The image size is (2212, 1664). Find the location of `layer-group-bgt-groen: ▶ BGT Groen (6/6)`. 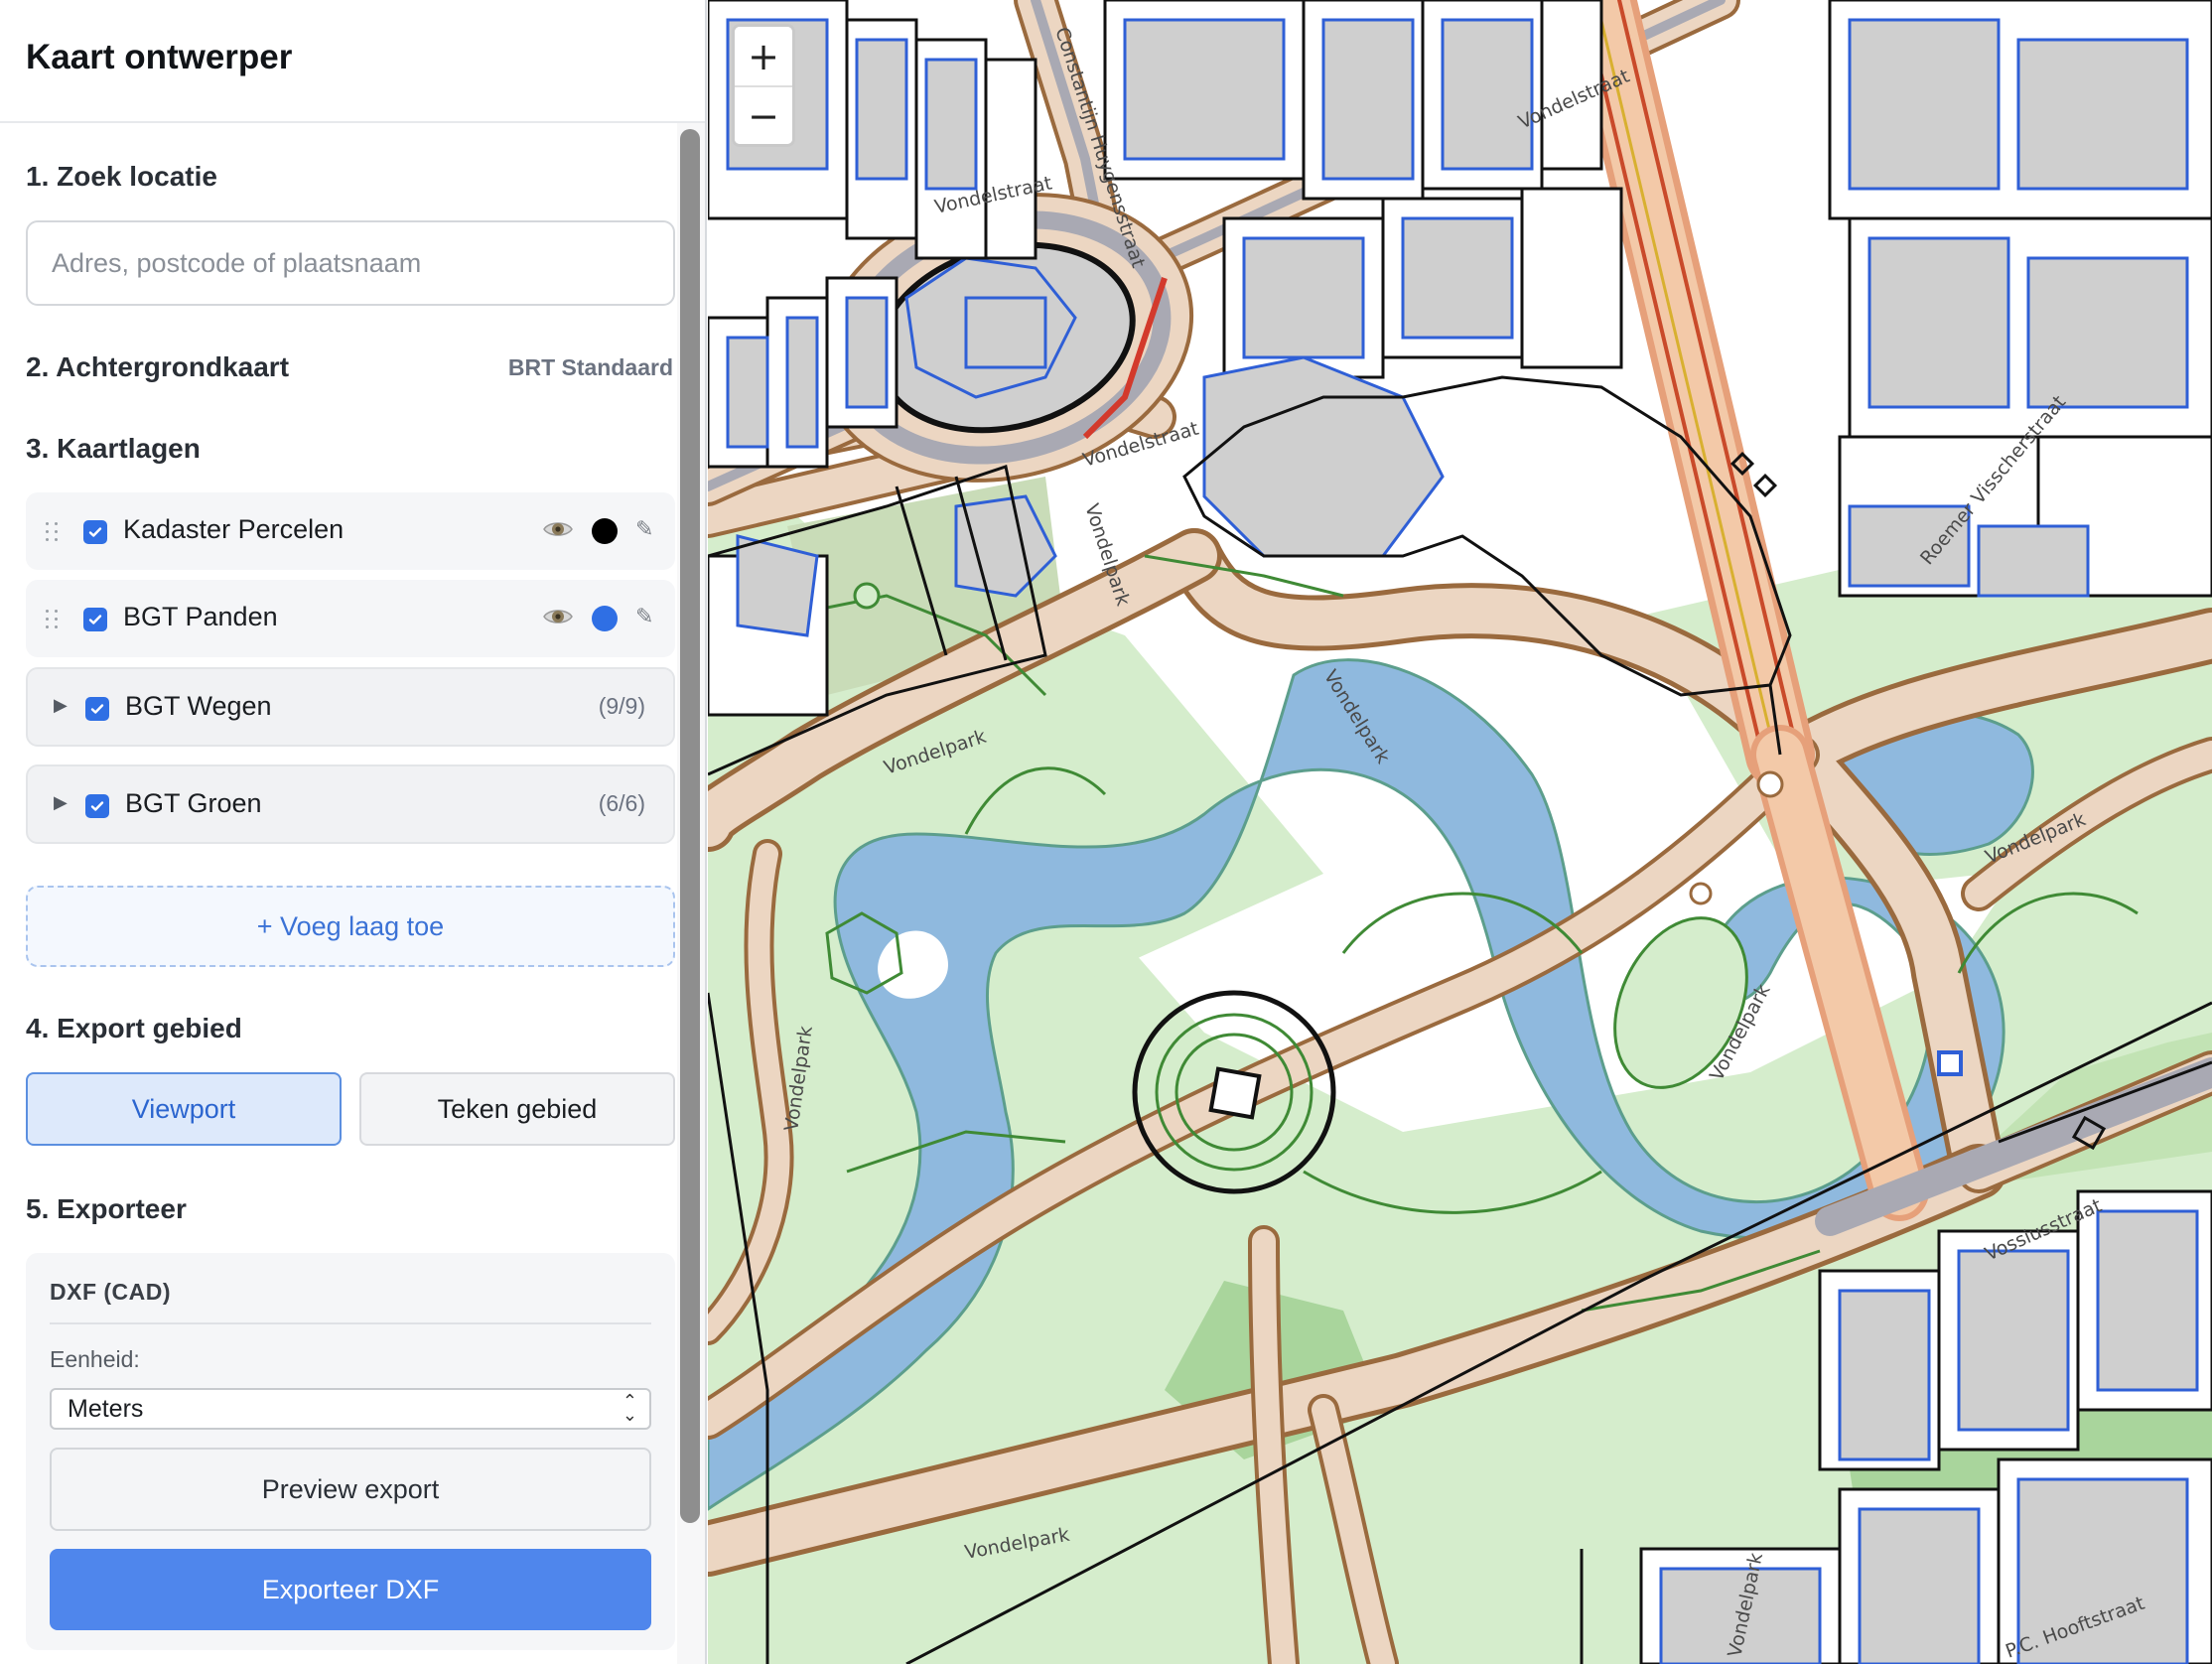

layer-group-bgt-groen: ▶ BGT Groen (6/6) is located at coordinates (350, 804).